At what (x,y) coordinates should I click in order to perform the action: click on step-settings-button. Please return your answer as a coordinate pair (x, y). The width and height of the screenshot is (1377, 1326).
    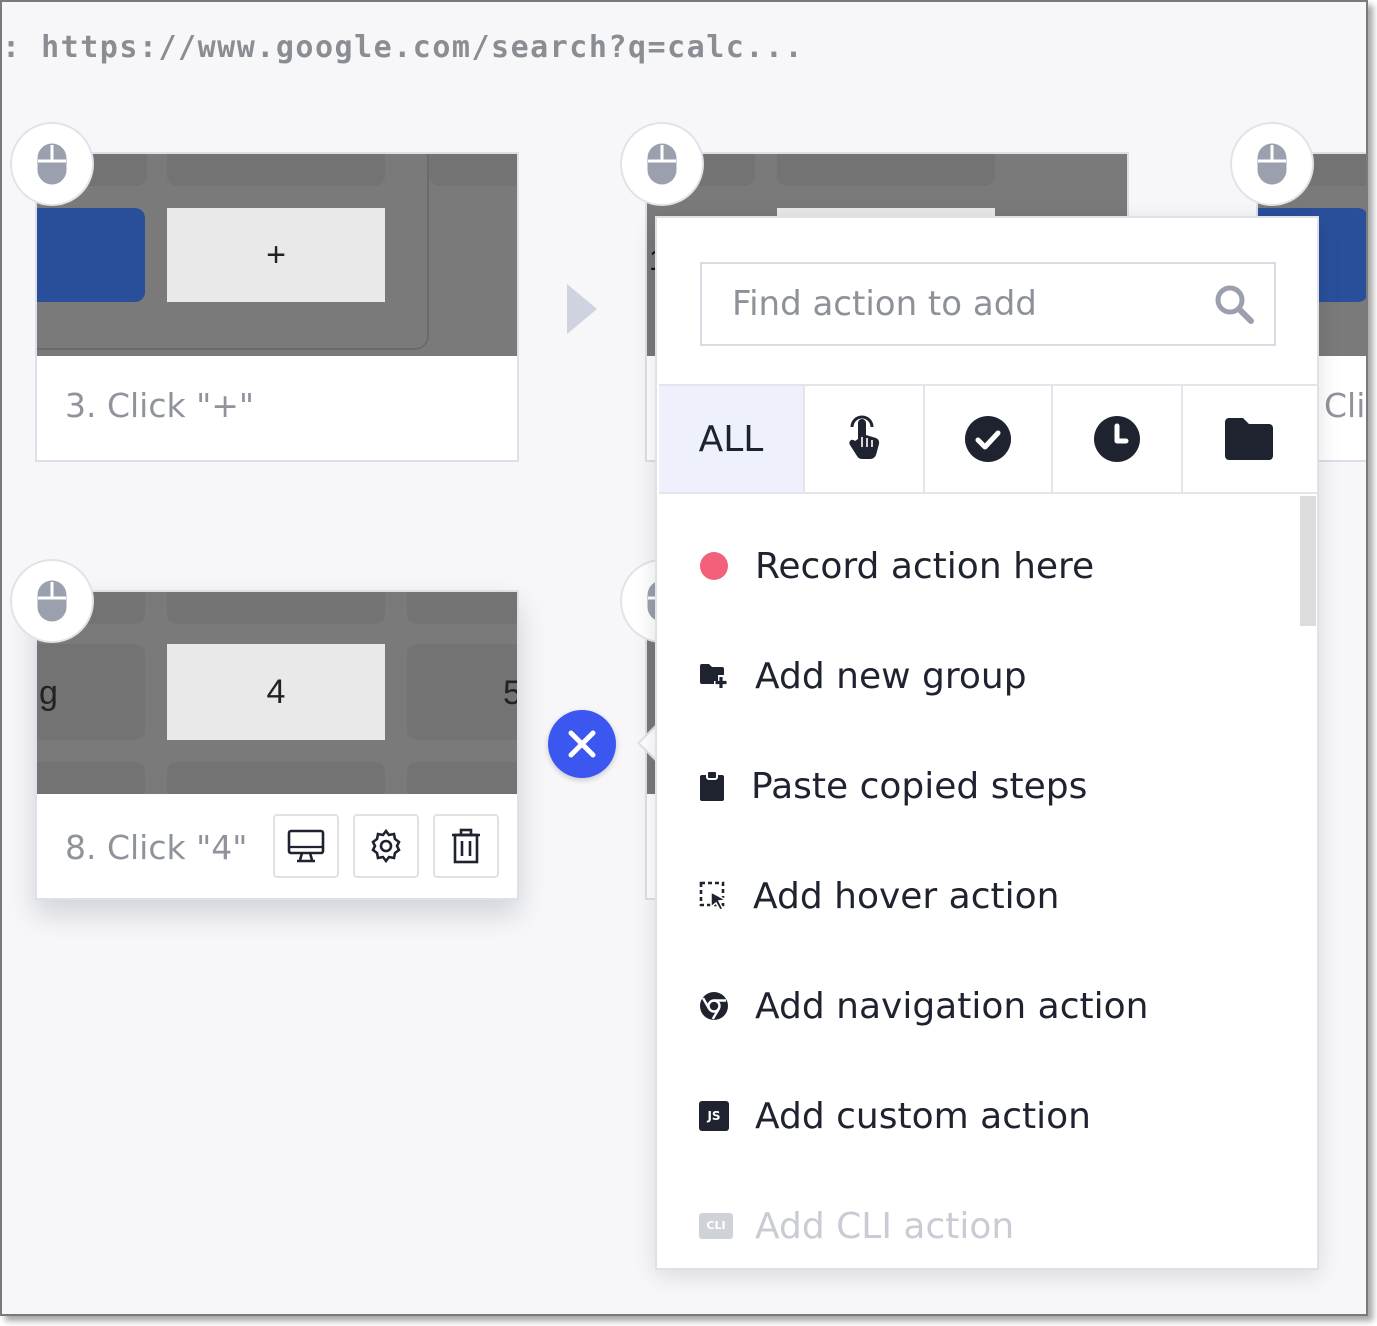
    Looking at the image, I should click on (386, 846).